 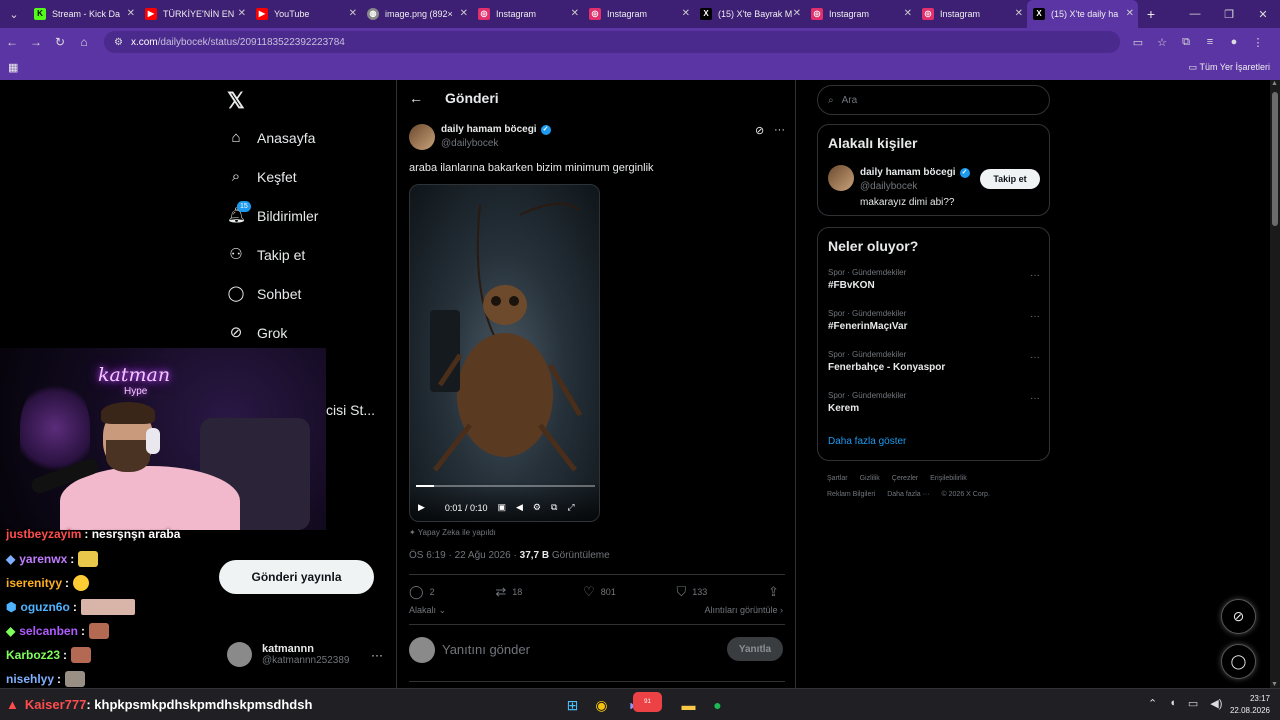 I want to click on settings-icon: ⚙, so click(x=537, y=507).